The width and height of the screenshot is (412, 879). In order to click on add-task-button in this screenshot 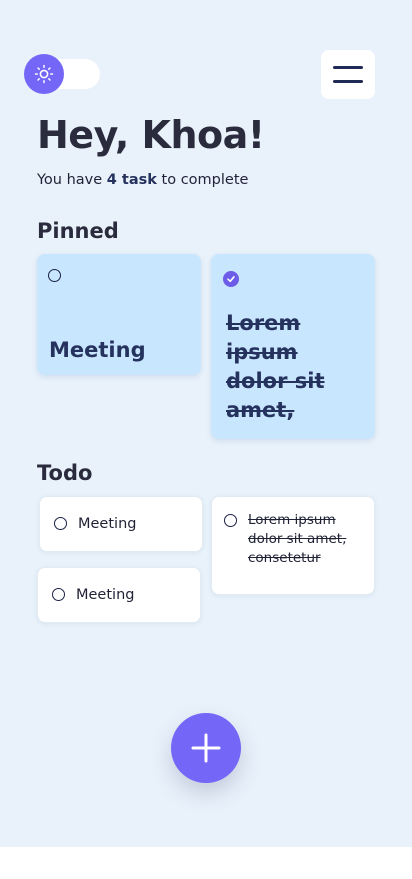, I will do `click(206, 748)`.